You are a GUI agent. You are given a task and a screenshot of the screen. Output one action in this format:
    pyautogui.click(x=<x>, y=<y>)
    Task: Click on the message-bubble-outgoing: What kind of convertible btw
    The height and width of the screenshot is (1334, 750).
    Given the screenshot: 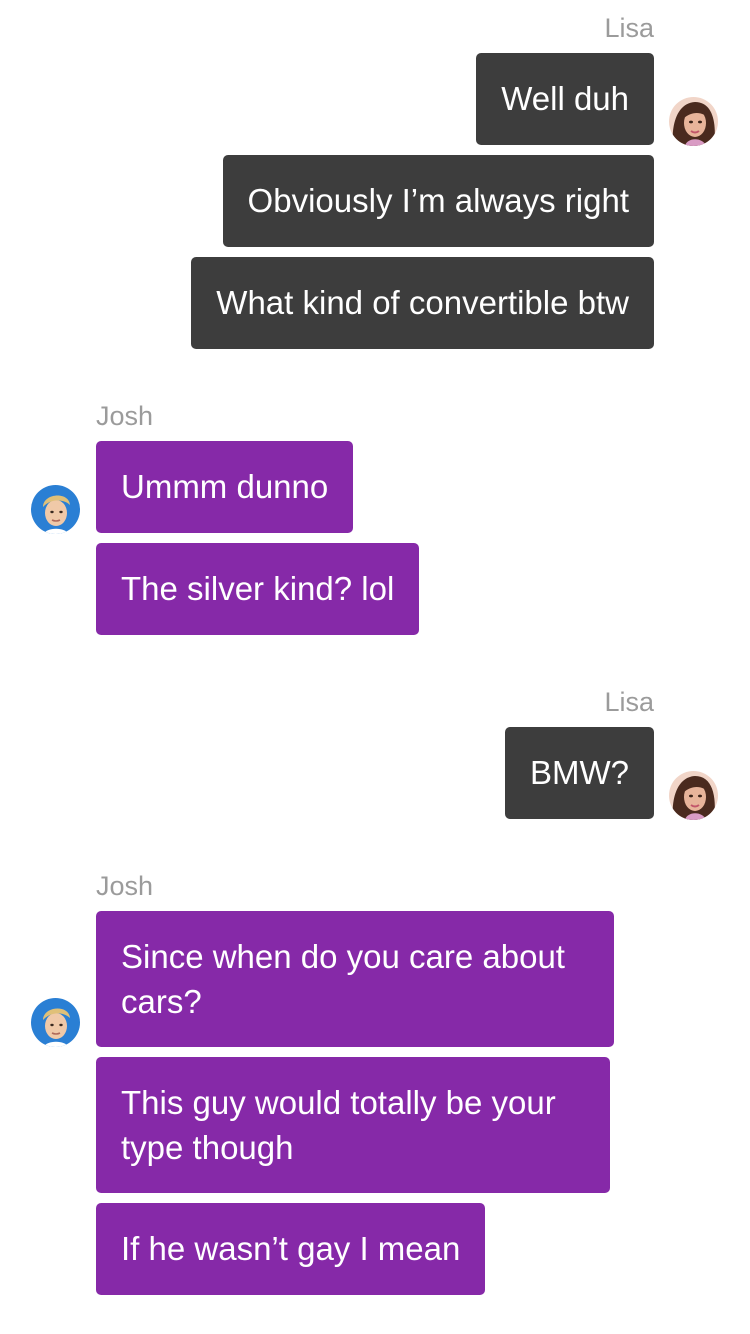 What is the action you would take?
    pyautogui.click(x=422, y=303)
    